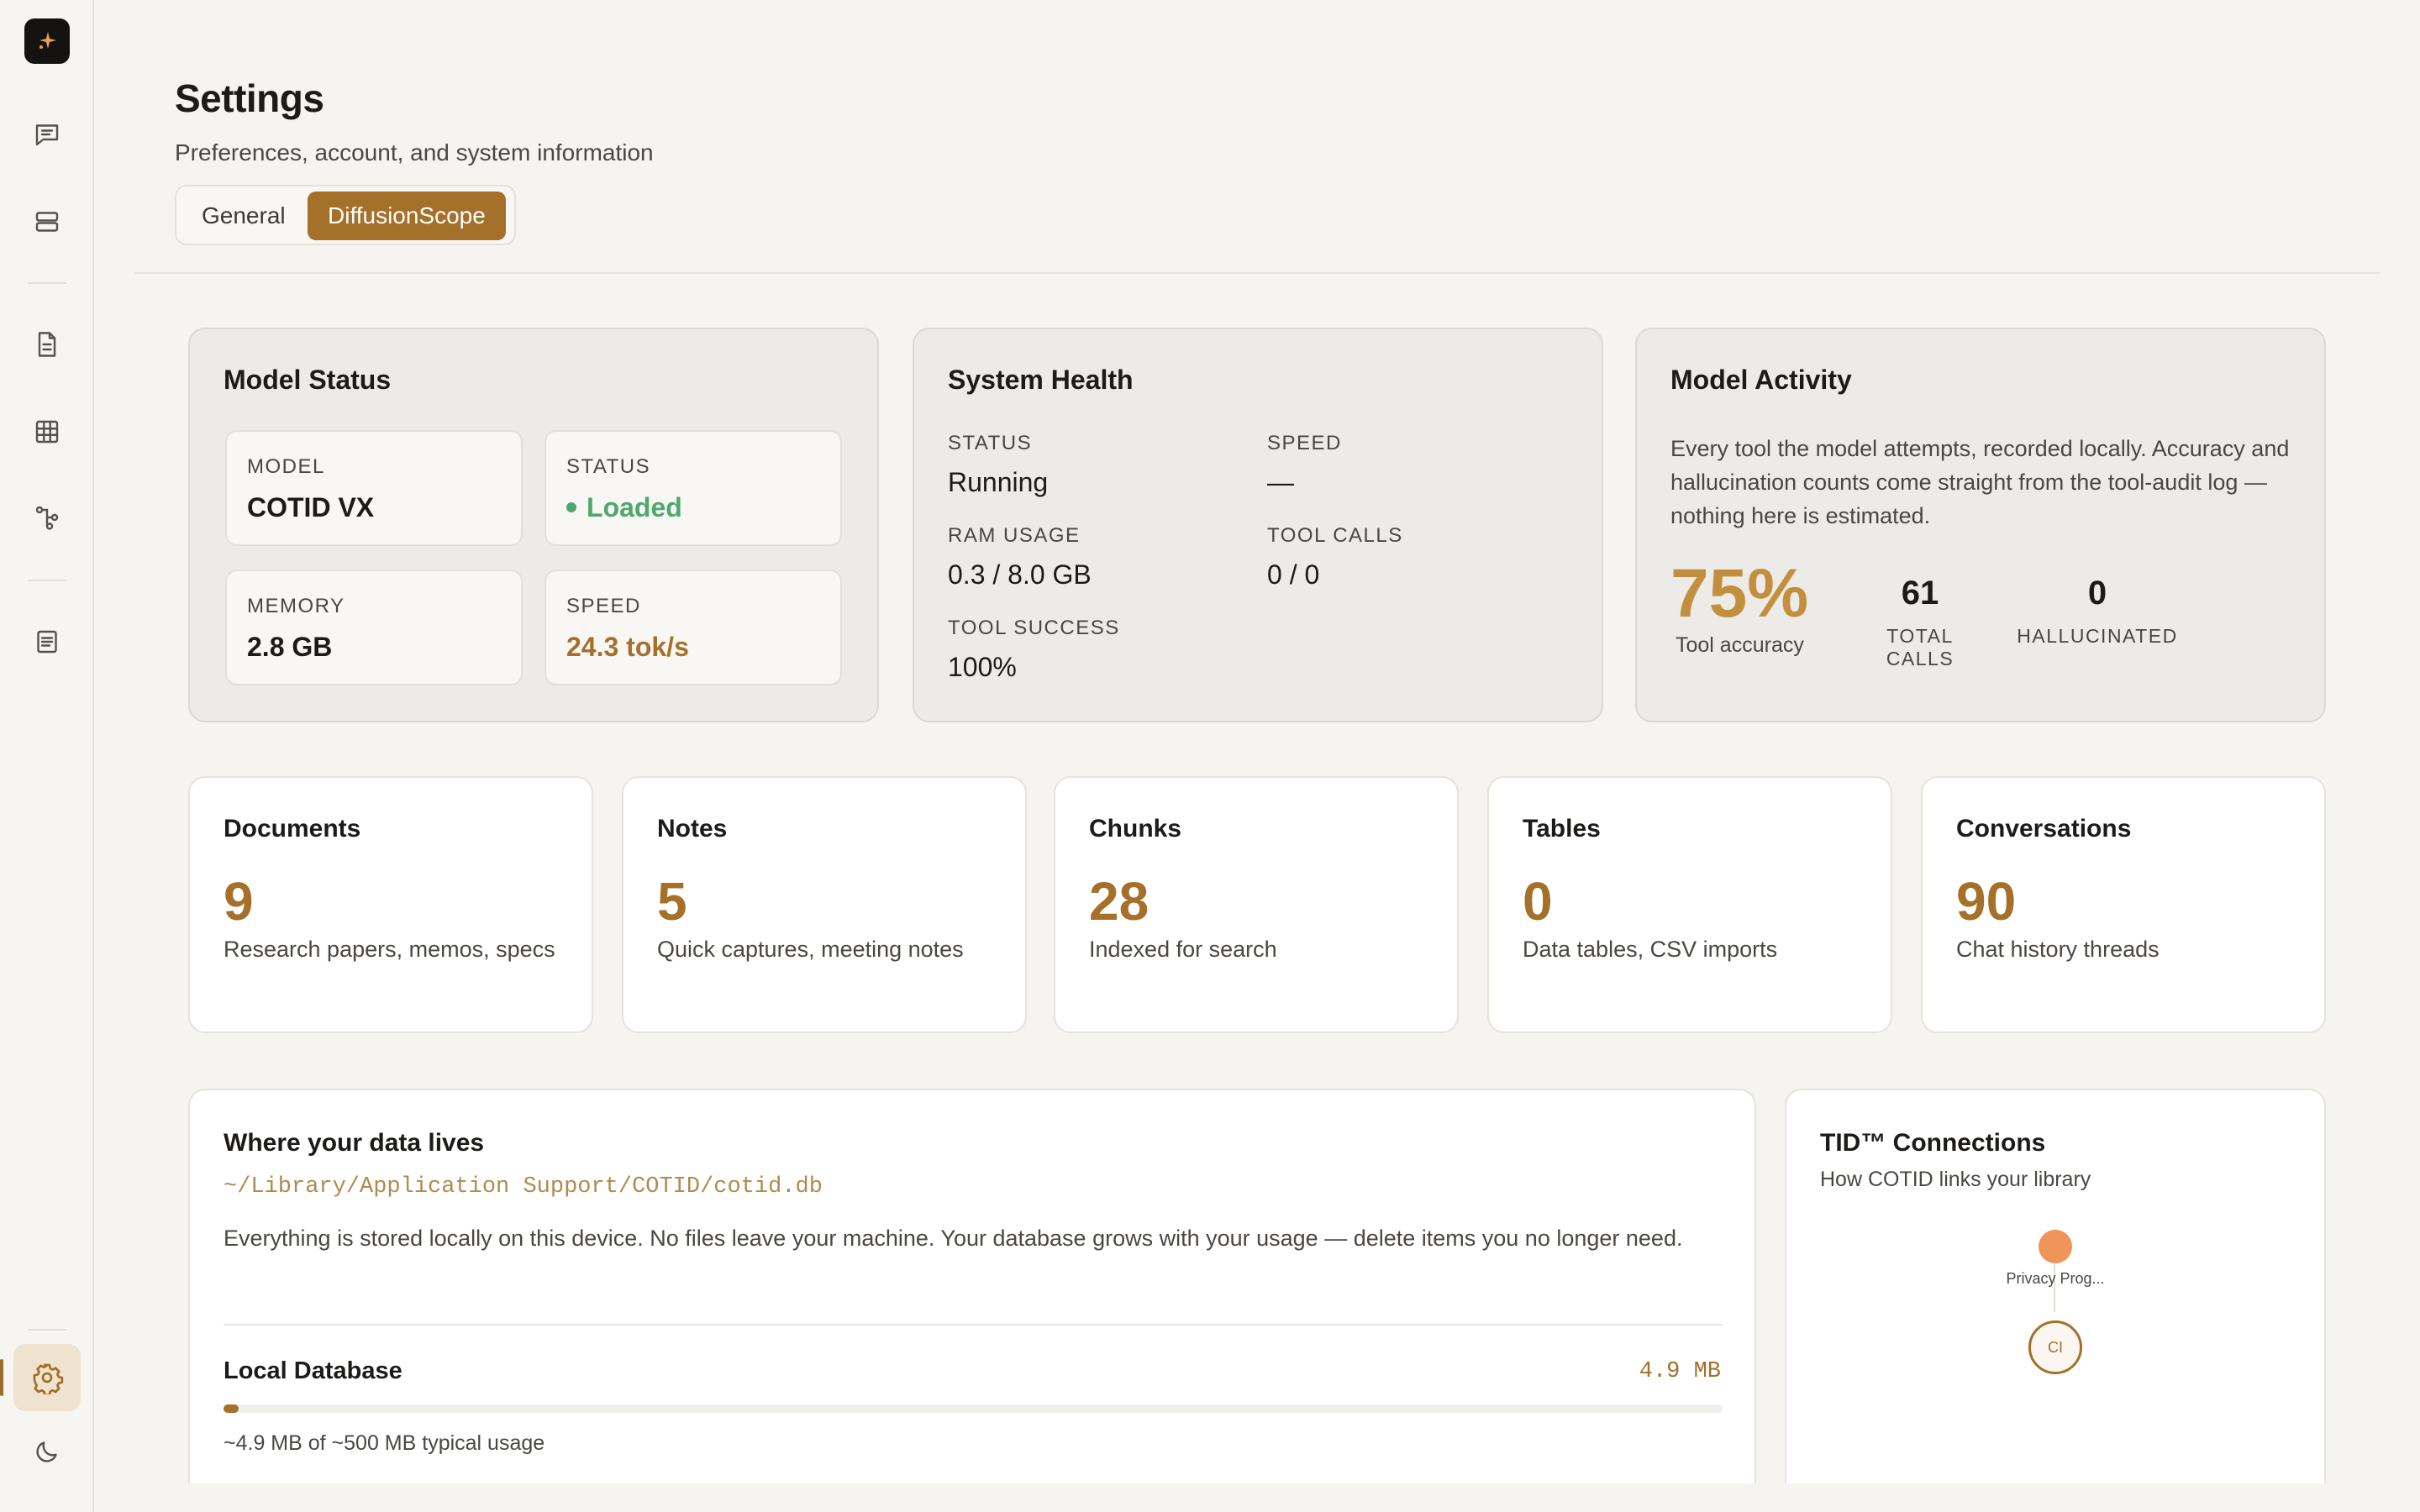 This screenshot has width=2420, height=1512. What do you see at coordinates (47, 642) in the screenshot?
I see `notes-icon` at bounding box center [47, 642].